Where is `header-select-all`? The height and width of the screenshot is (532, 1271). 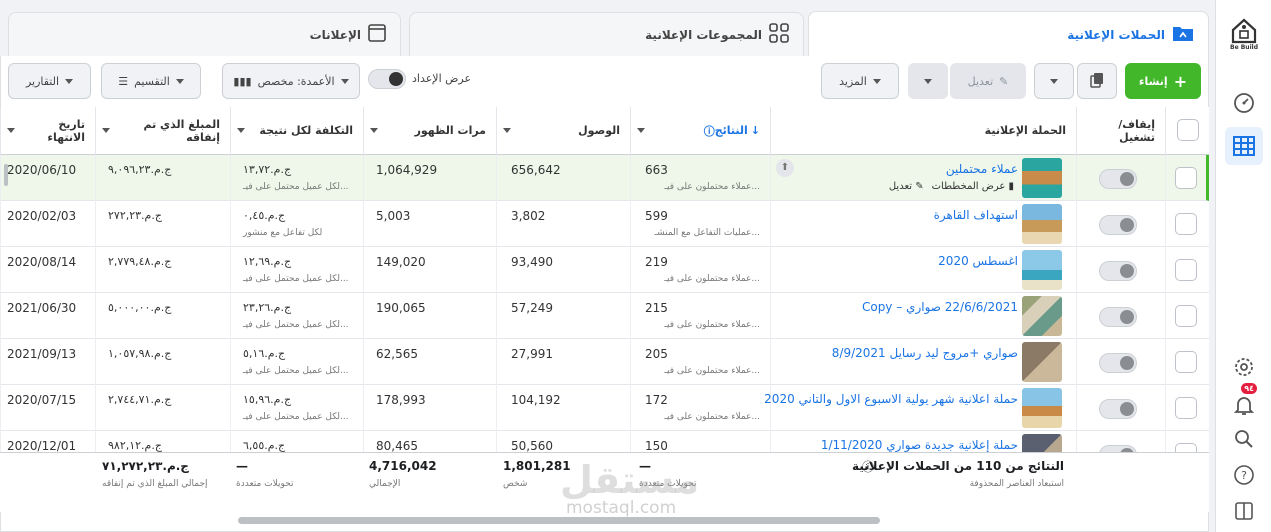
header-select-all is located at coordinates (1187, 131).